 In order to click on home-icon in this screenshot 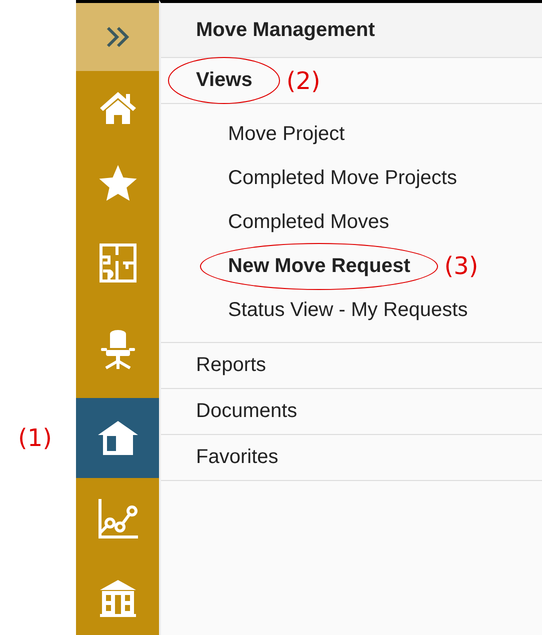, I will do `click(118, 107)`.